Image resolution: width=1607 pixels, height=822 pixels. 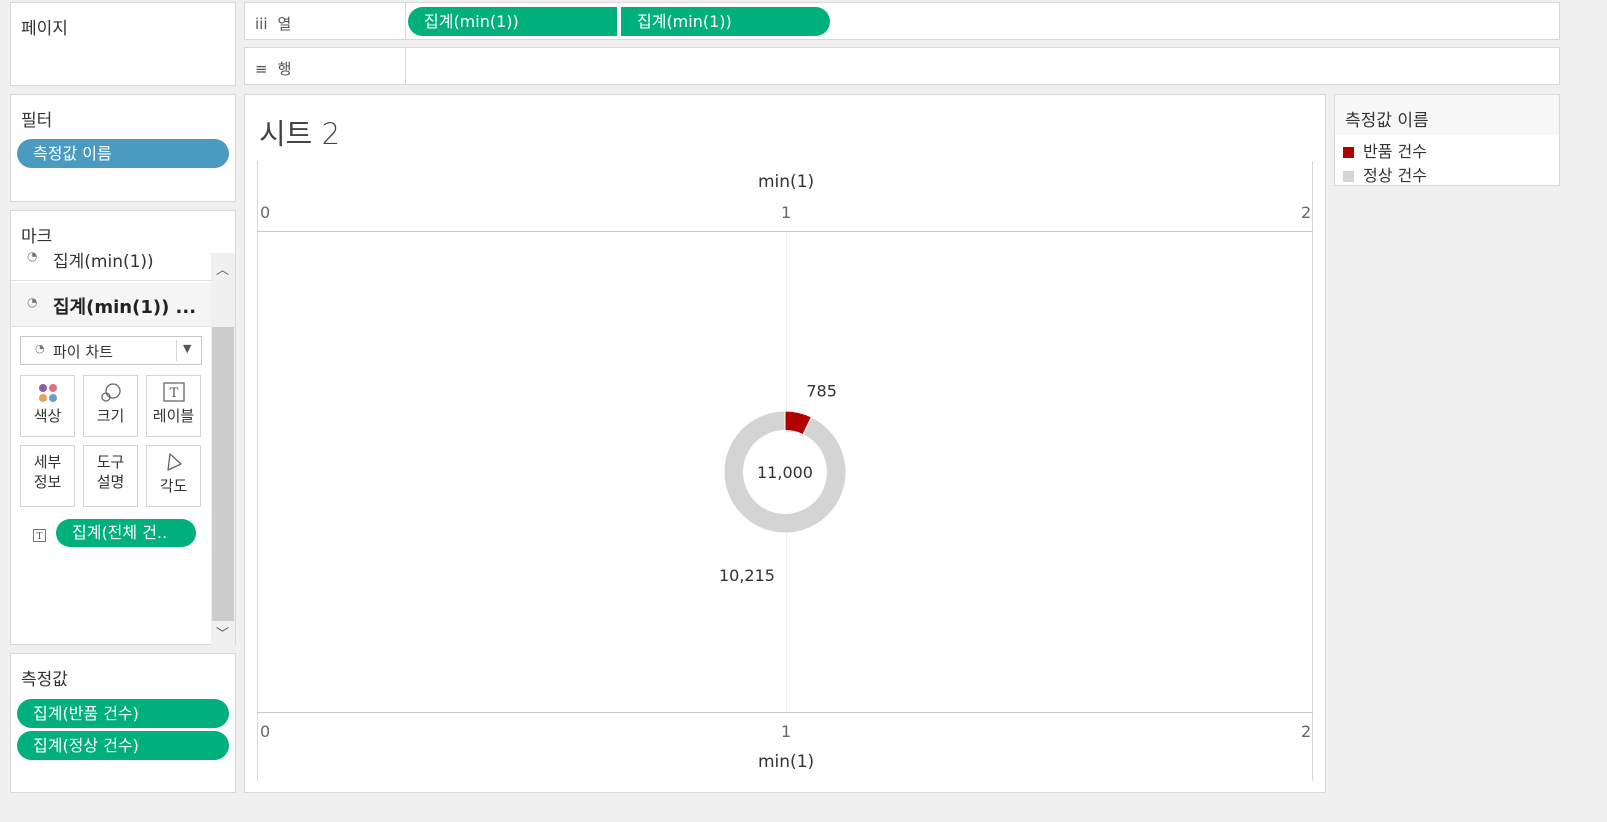 What do you see at coordinates (1306, 212) in the screenshot?
I see `top-axis-tick-2: 2` at bounding box center [1306, 212].